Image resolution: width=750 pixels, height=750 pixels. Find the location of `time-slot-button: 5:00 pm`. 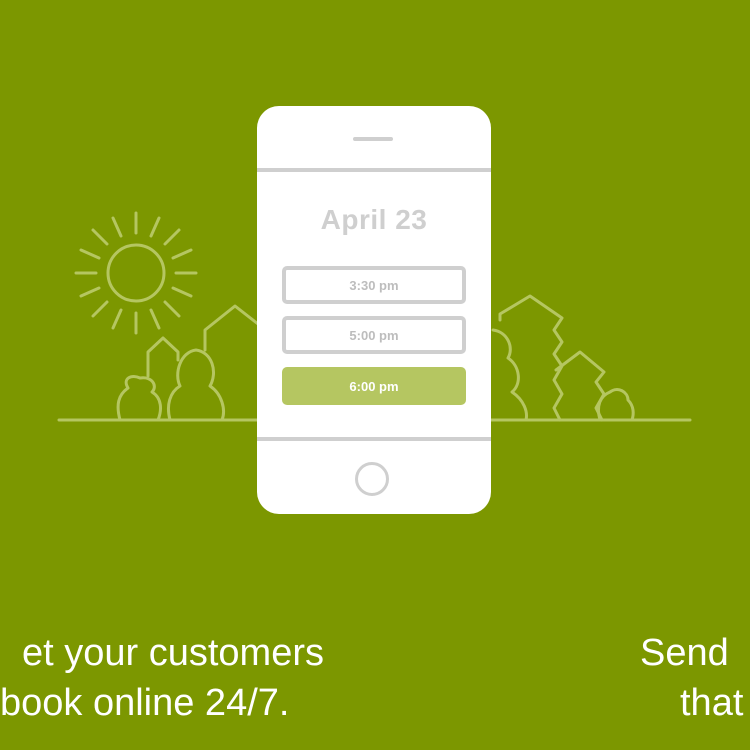

time-slot-button: 5:00 pm is located at coordinates (374, 335).